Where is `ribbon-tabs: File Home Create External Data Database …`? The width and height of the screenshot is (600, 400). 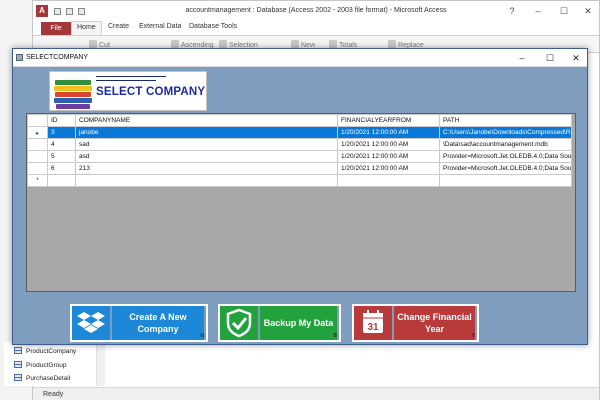
ribbon-tabs: File Home Create External Data Database … is located at coordinates (316, 28).